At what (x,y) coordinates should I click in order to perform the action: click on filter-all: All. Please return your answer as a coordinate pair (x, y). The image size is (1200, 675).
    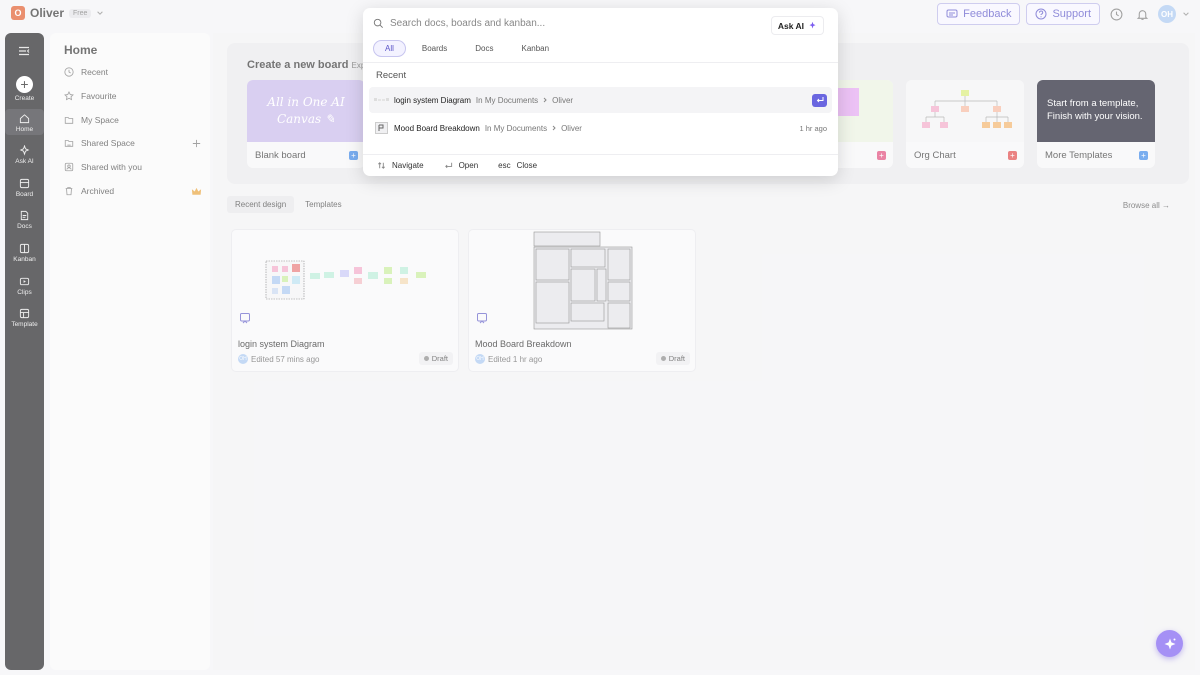
    Looking at the image, I should click on (389, 48).